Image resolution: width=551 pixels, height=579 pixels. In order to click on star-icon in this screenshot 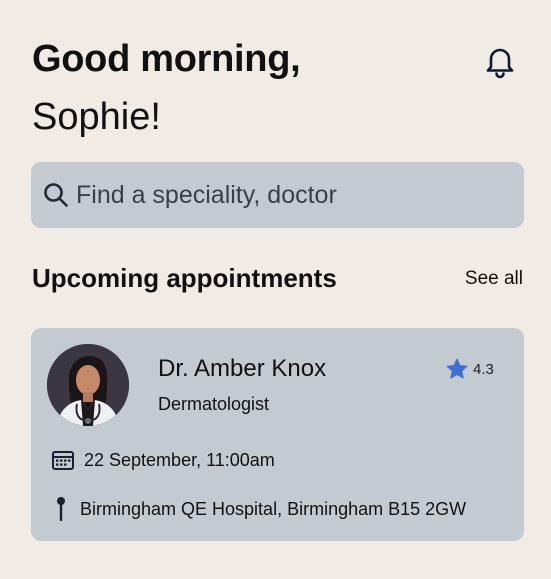, I will do `click(457, 368)`.